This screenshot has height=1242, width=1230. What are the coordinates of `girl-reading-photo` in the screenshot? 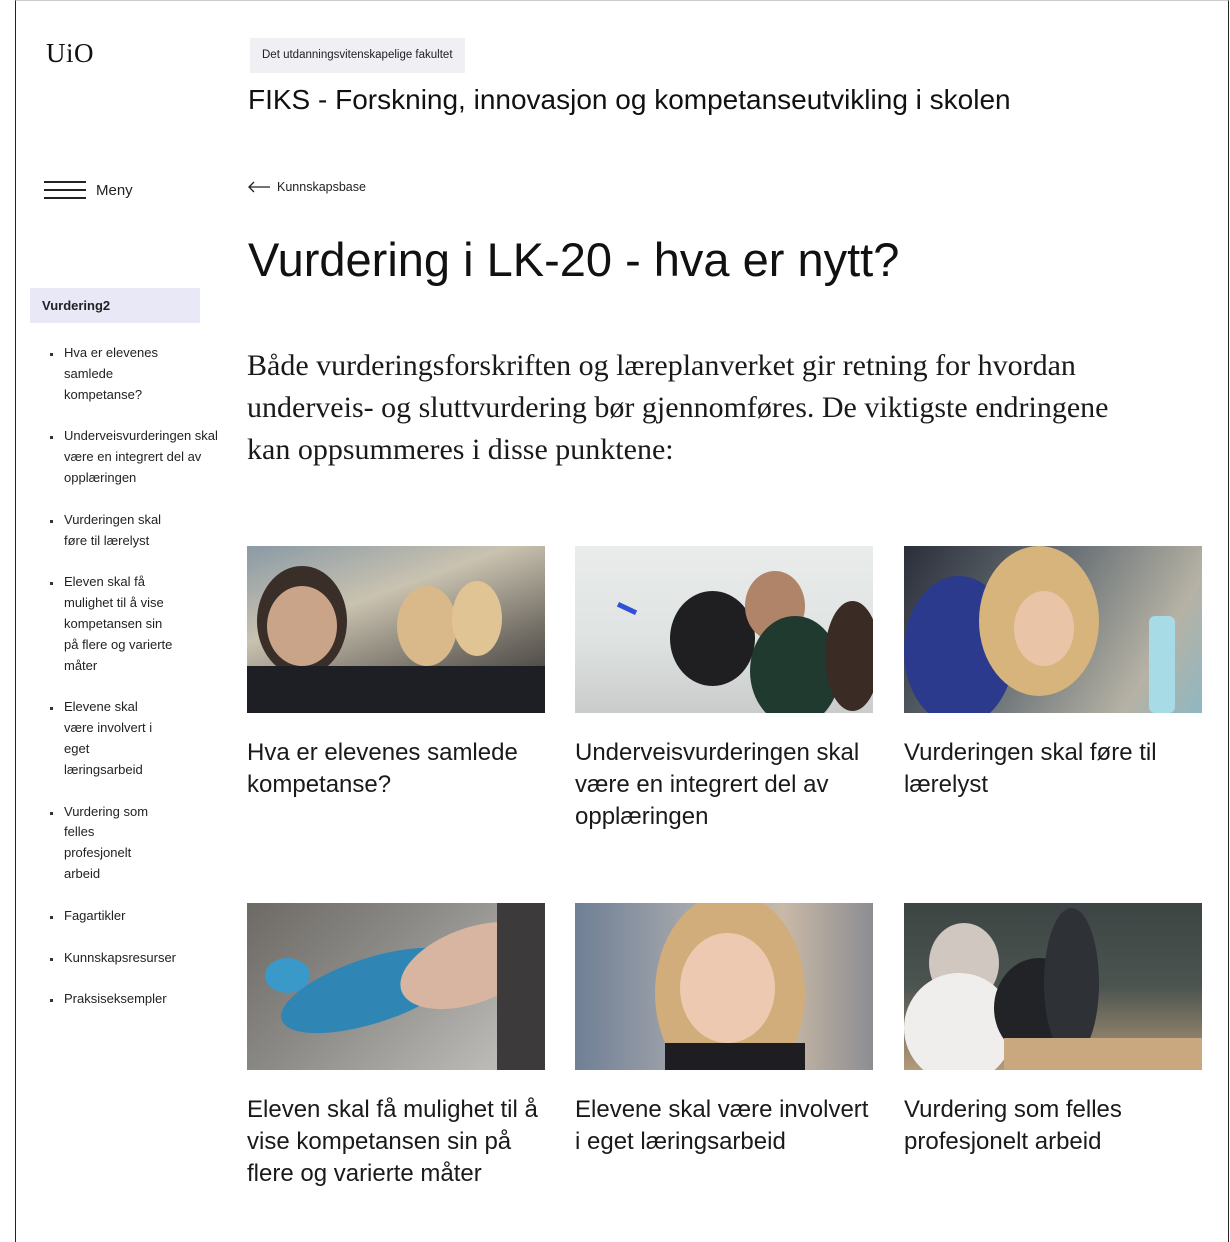 It's located at (724, 986).